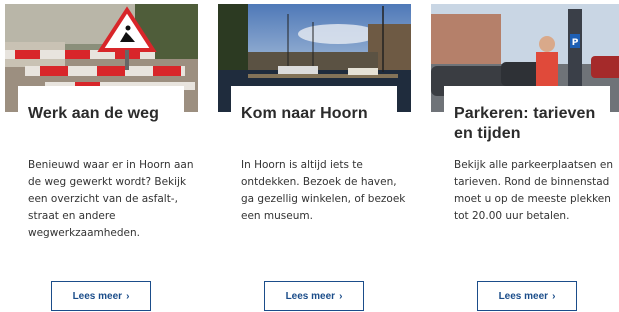 Image resolution: width=619 pixels, height=312 pixels. I want to click on card-title-box: Werk aan de weg, so click(101, 105).